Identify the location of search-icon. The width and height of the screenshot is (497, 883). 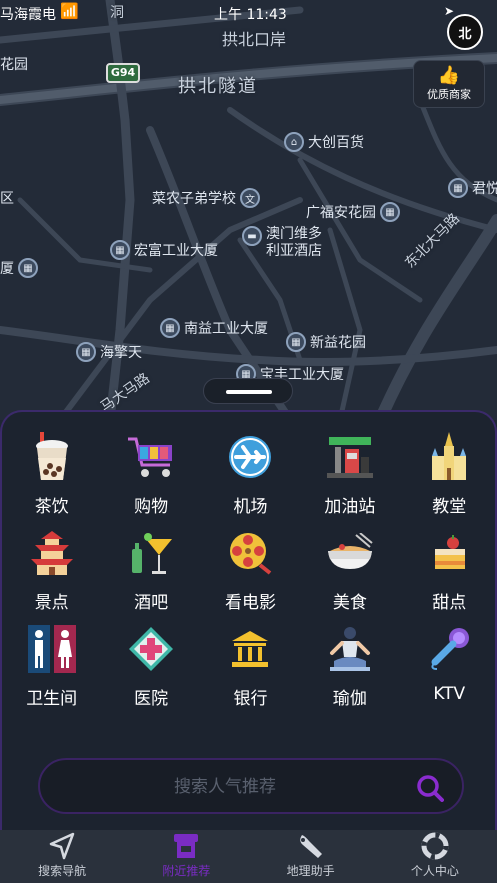
(430, 788).